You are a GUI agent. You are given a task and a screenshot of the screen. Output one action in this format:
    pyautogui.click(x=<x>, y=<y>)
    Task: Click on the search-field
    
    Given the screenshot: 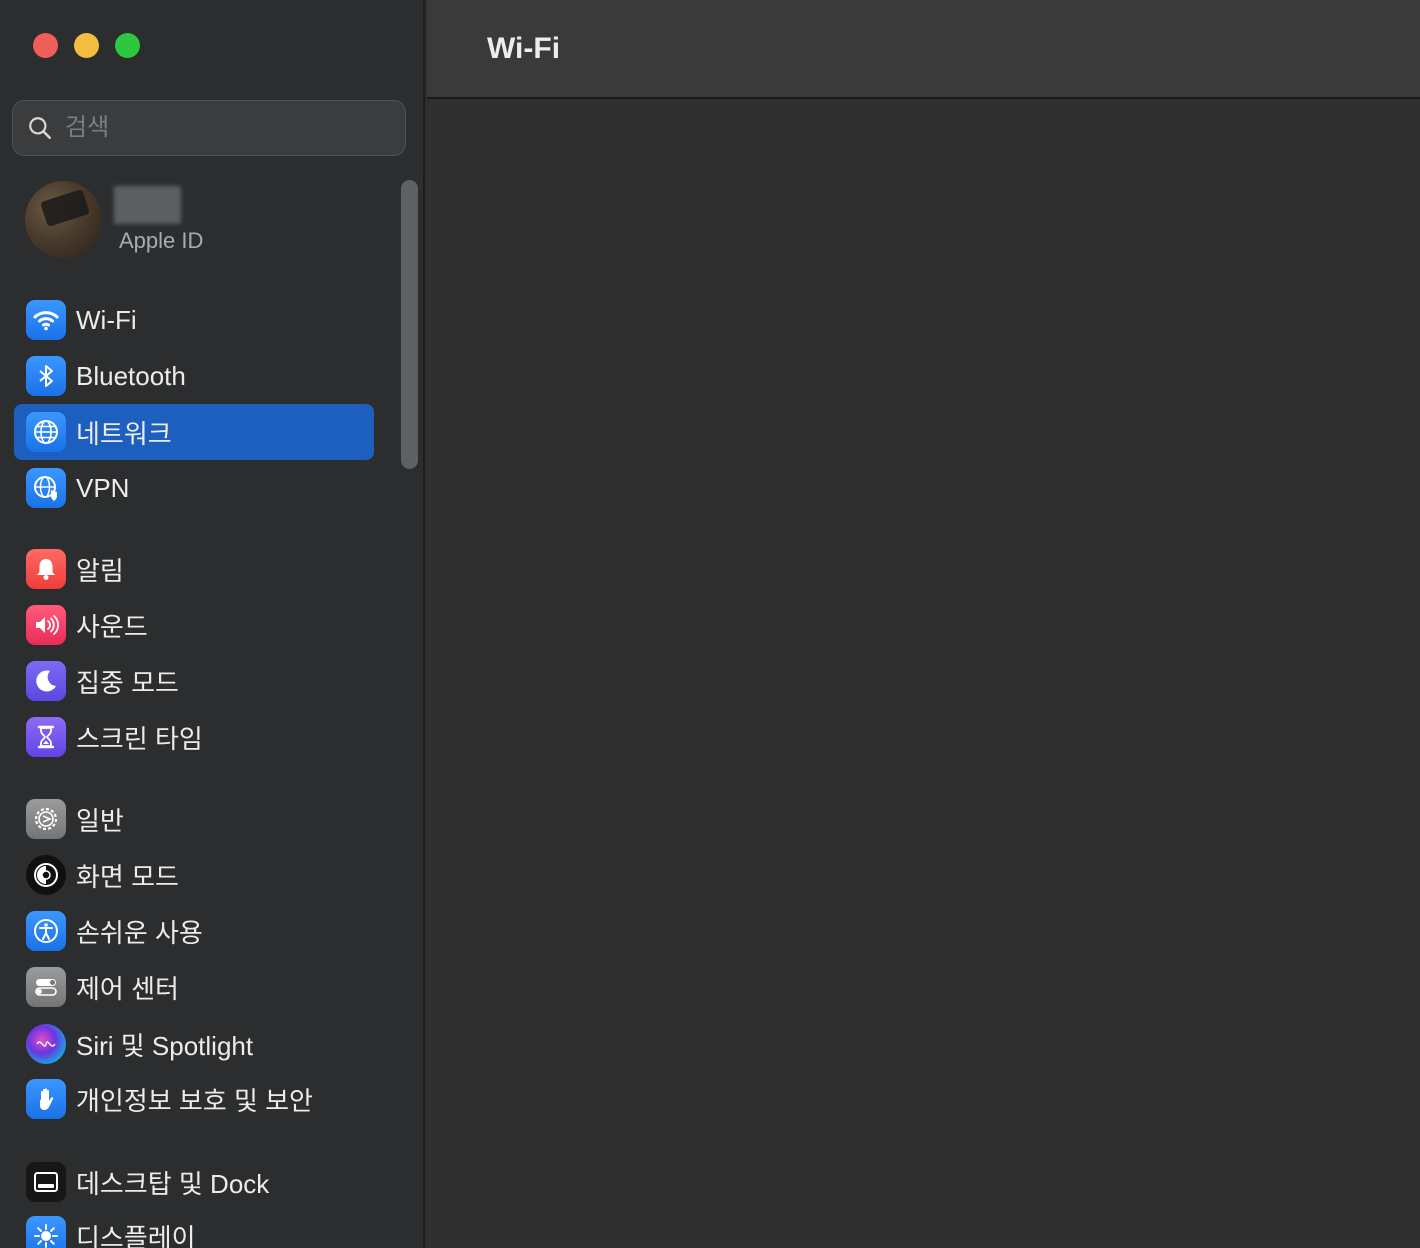 What is the action you would take?
    pyautogui.click(x=209, y=128)
    